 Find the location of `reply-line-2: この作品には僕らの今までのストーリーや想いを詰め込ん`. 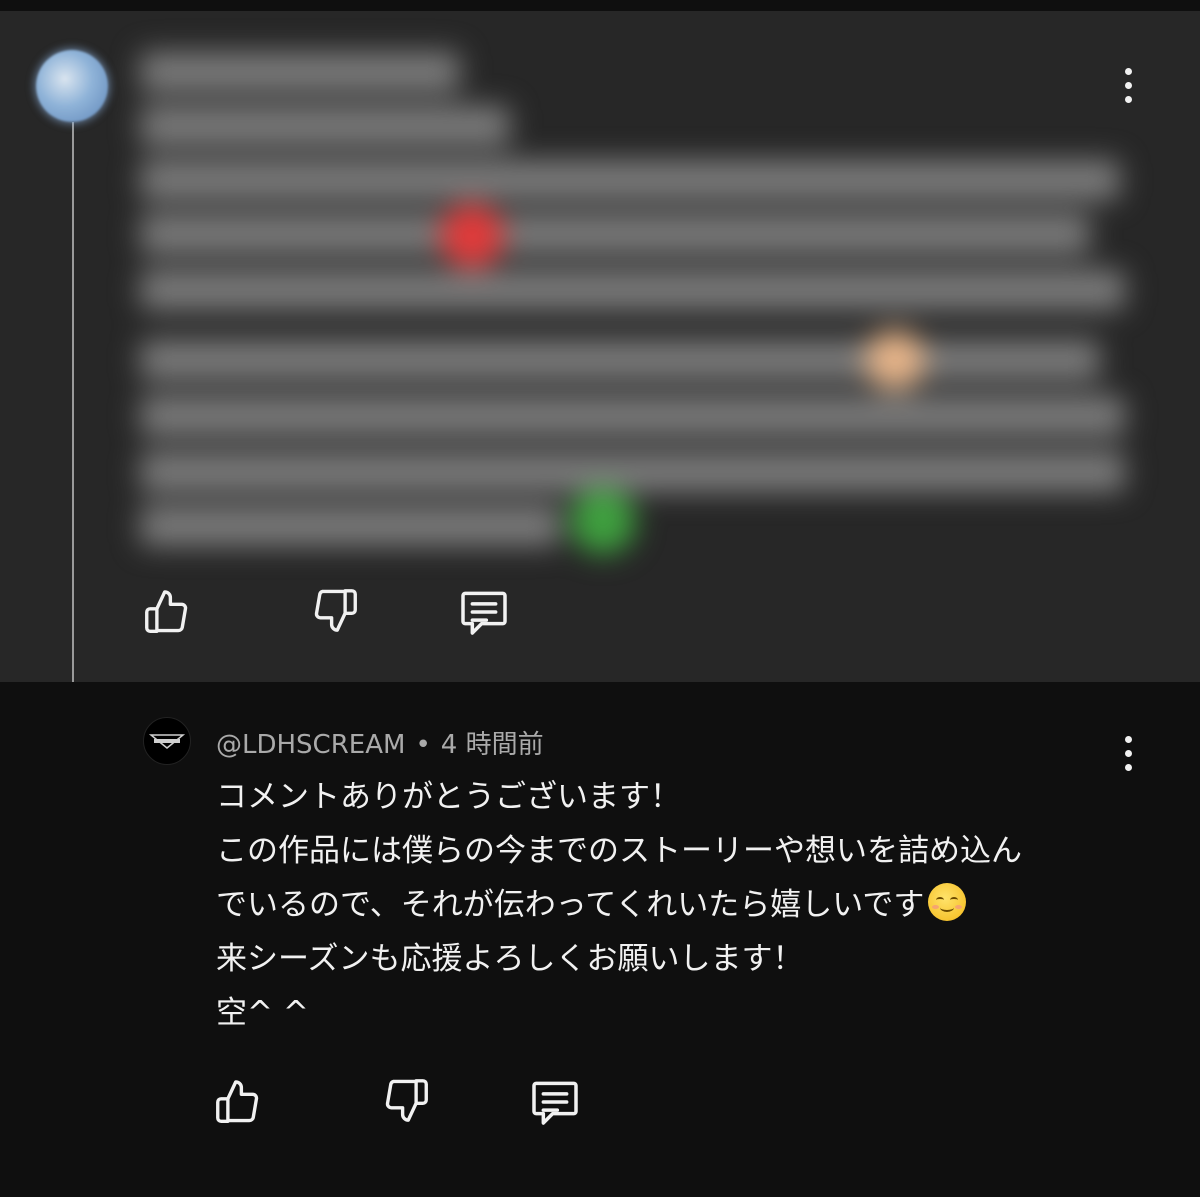

reply-line-2: この作品には僕らの今までのストーリーや想いを詰め込ん is located at coordinates (619, 851).